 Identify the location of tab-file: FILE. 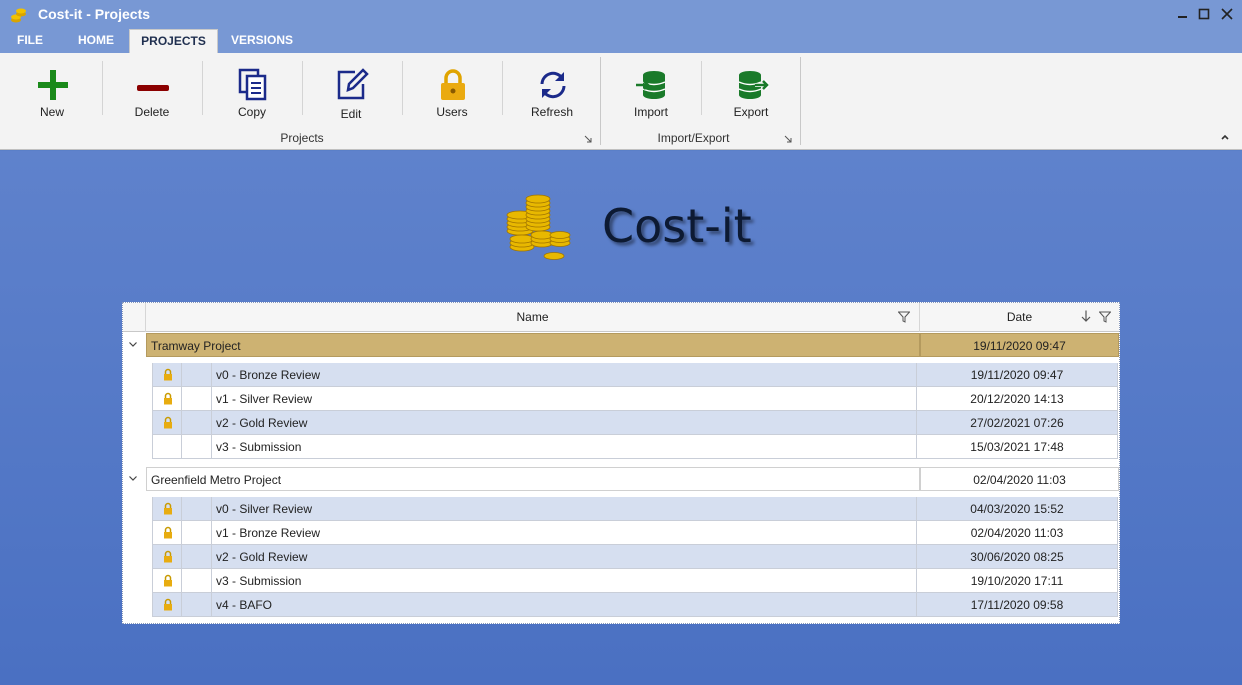
(30, 41).